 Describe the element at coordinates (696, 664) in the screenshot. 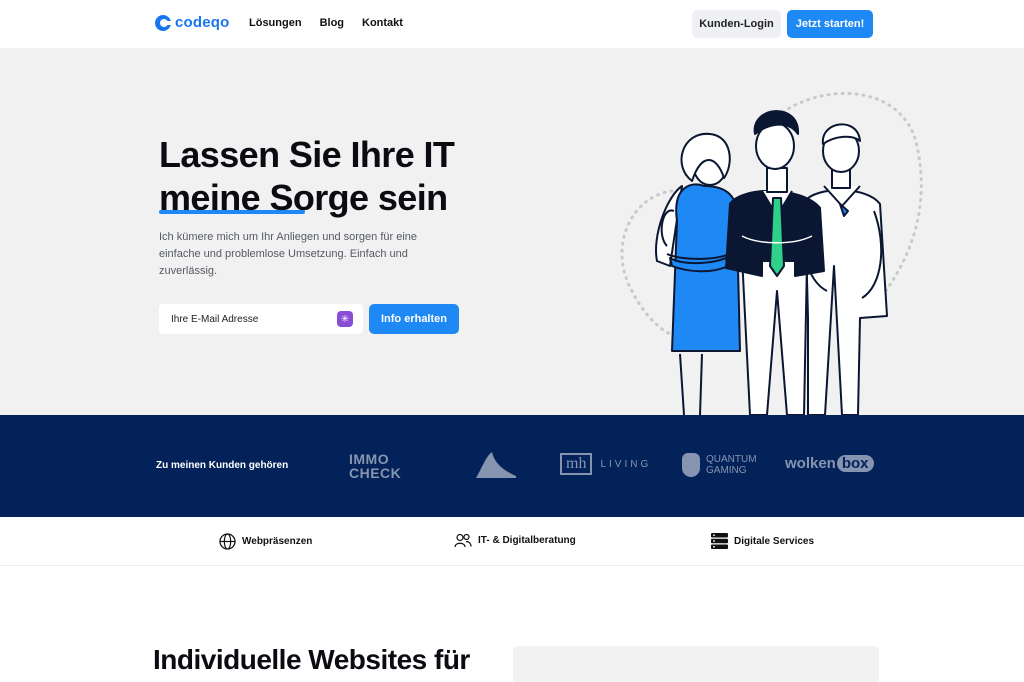

I see `section-media-placeholder` at that location.